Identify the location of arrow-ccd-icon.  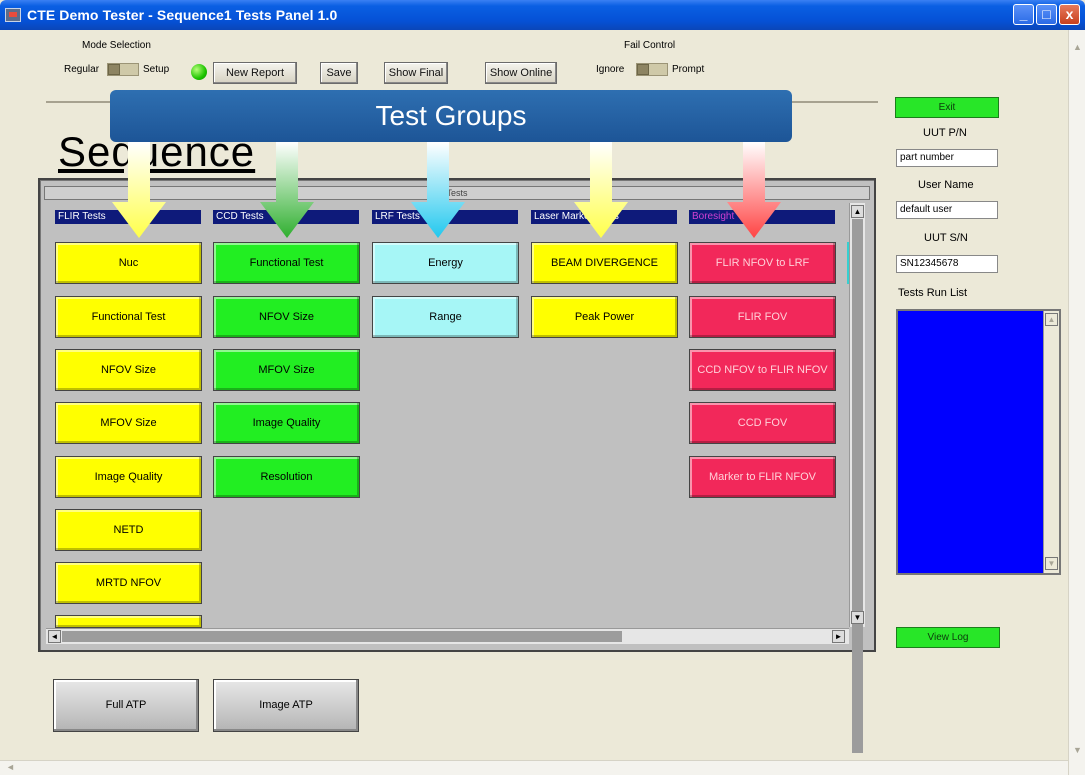
(287, 190).